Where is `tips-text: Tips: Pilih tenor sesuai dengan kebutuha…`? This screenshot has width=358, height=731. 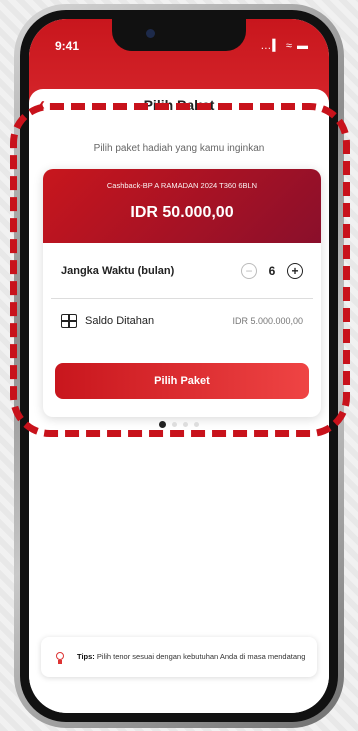 tips-text: Tips: Pilih tenor sesuai dengan kebutuha… is located at coordinates (191, 657).